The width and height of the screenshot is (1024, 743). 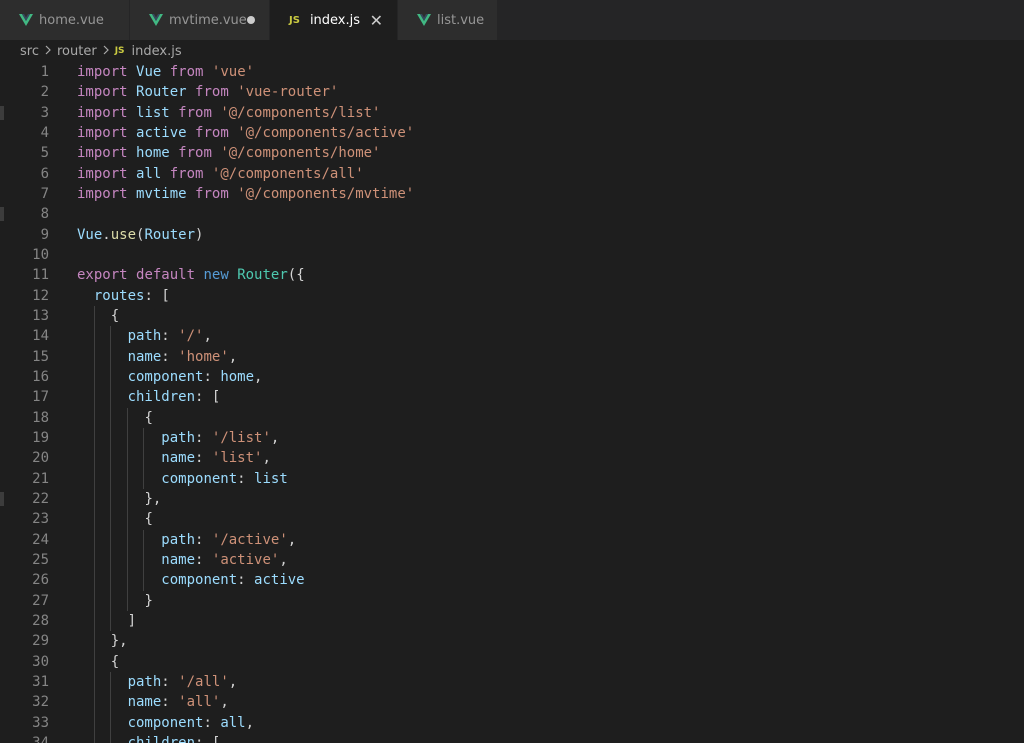 I want to click on line-number: 4, so click(x=44, y=133).